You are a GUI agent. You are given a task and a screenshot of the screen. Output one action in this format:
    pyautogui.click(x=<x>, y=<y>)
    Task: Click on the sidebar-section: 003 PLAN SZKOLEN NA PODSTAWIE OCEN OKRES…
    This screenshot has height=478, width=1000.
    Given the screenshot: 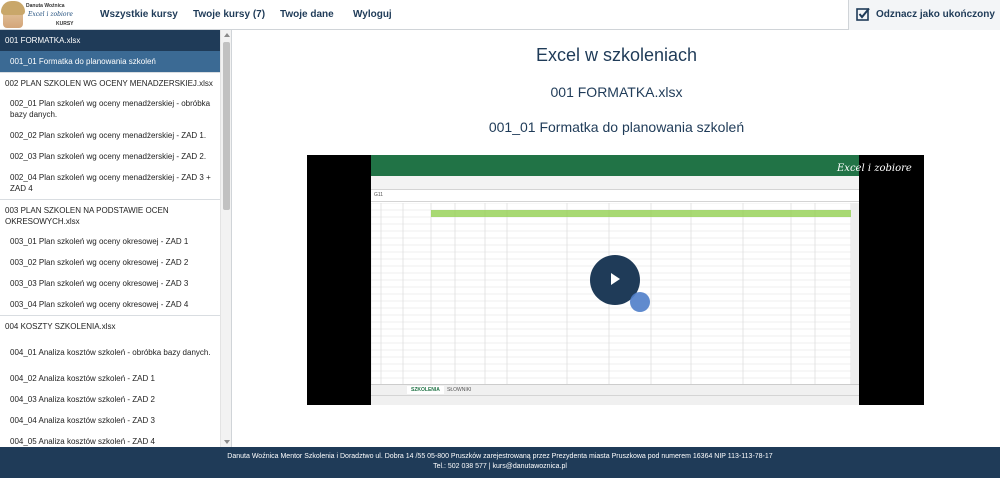 What is the action you would take?
    pyautogui.click(x=110, y=215)
    